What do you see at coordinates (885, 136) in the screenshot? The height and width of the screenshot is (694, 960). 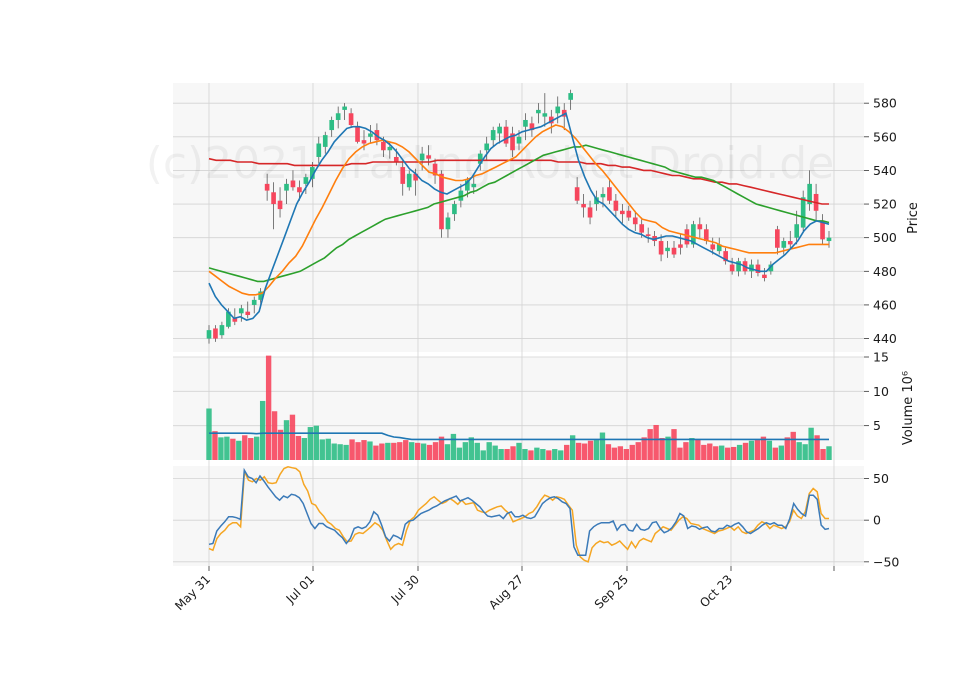 I see `y-tick-label: 560` at bounding box center [885, 136].